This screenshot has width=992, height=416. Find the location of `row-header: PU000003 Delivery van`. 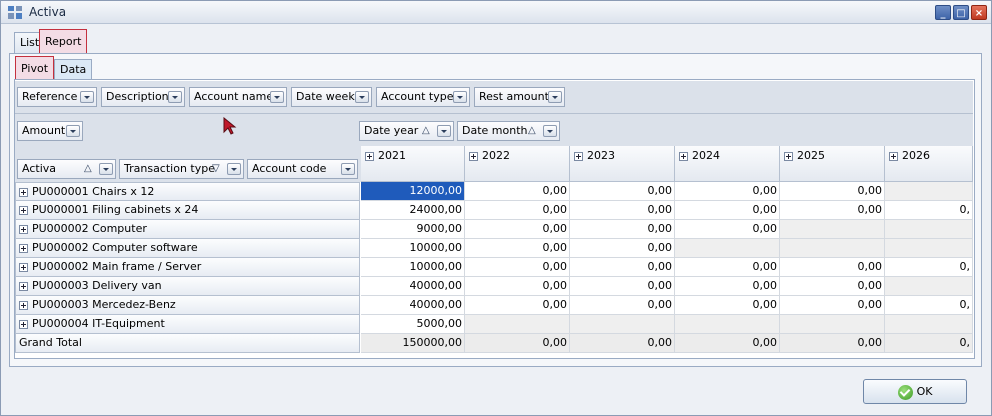

row-header: PU000003 Delivery van is located at coordinates (187, 286).